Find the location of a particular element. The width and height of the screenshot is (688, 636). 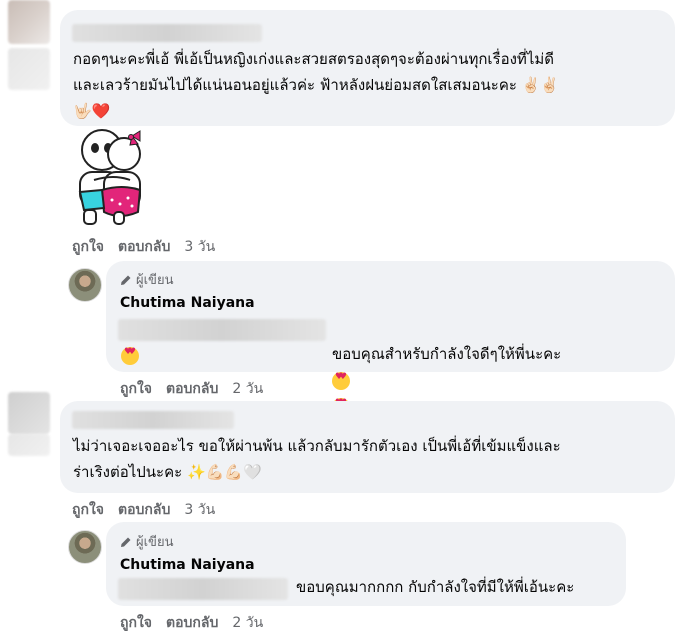

reply-text-content: ขอบคุณสำหรับกำลังใจดีๆให้พี่นะคะ is located at coordinates (447, 354).